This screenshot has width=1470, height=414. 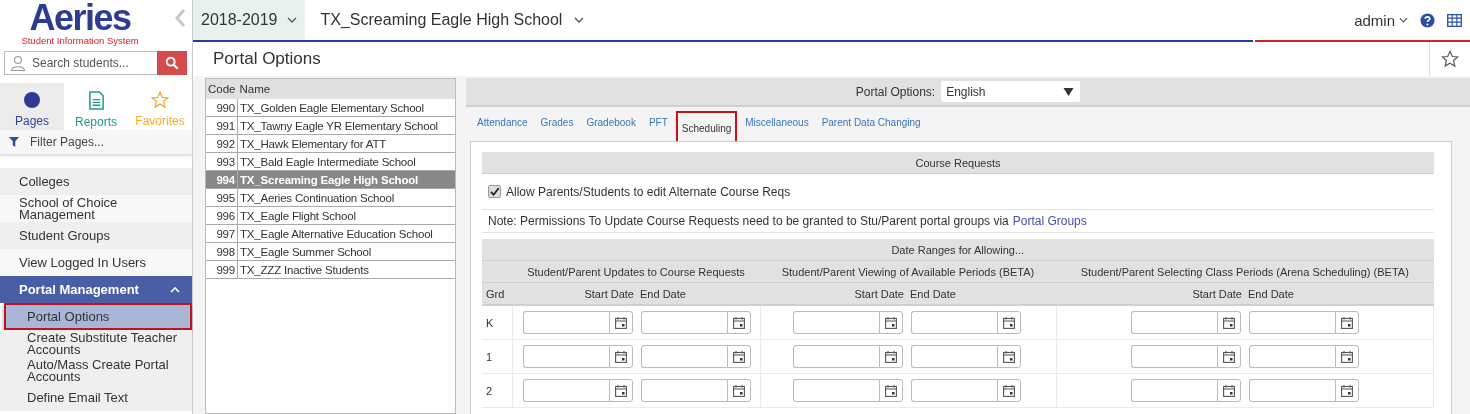 I want to click on school-row: 993 TX_Bald Eagle Intermediate School, so click(x=330, y=161).